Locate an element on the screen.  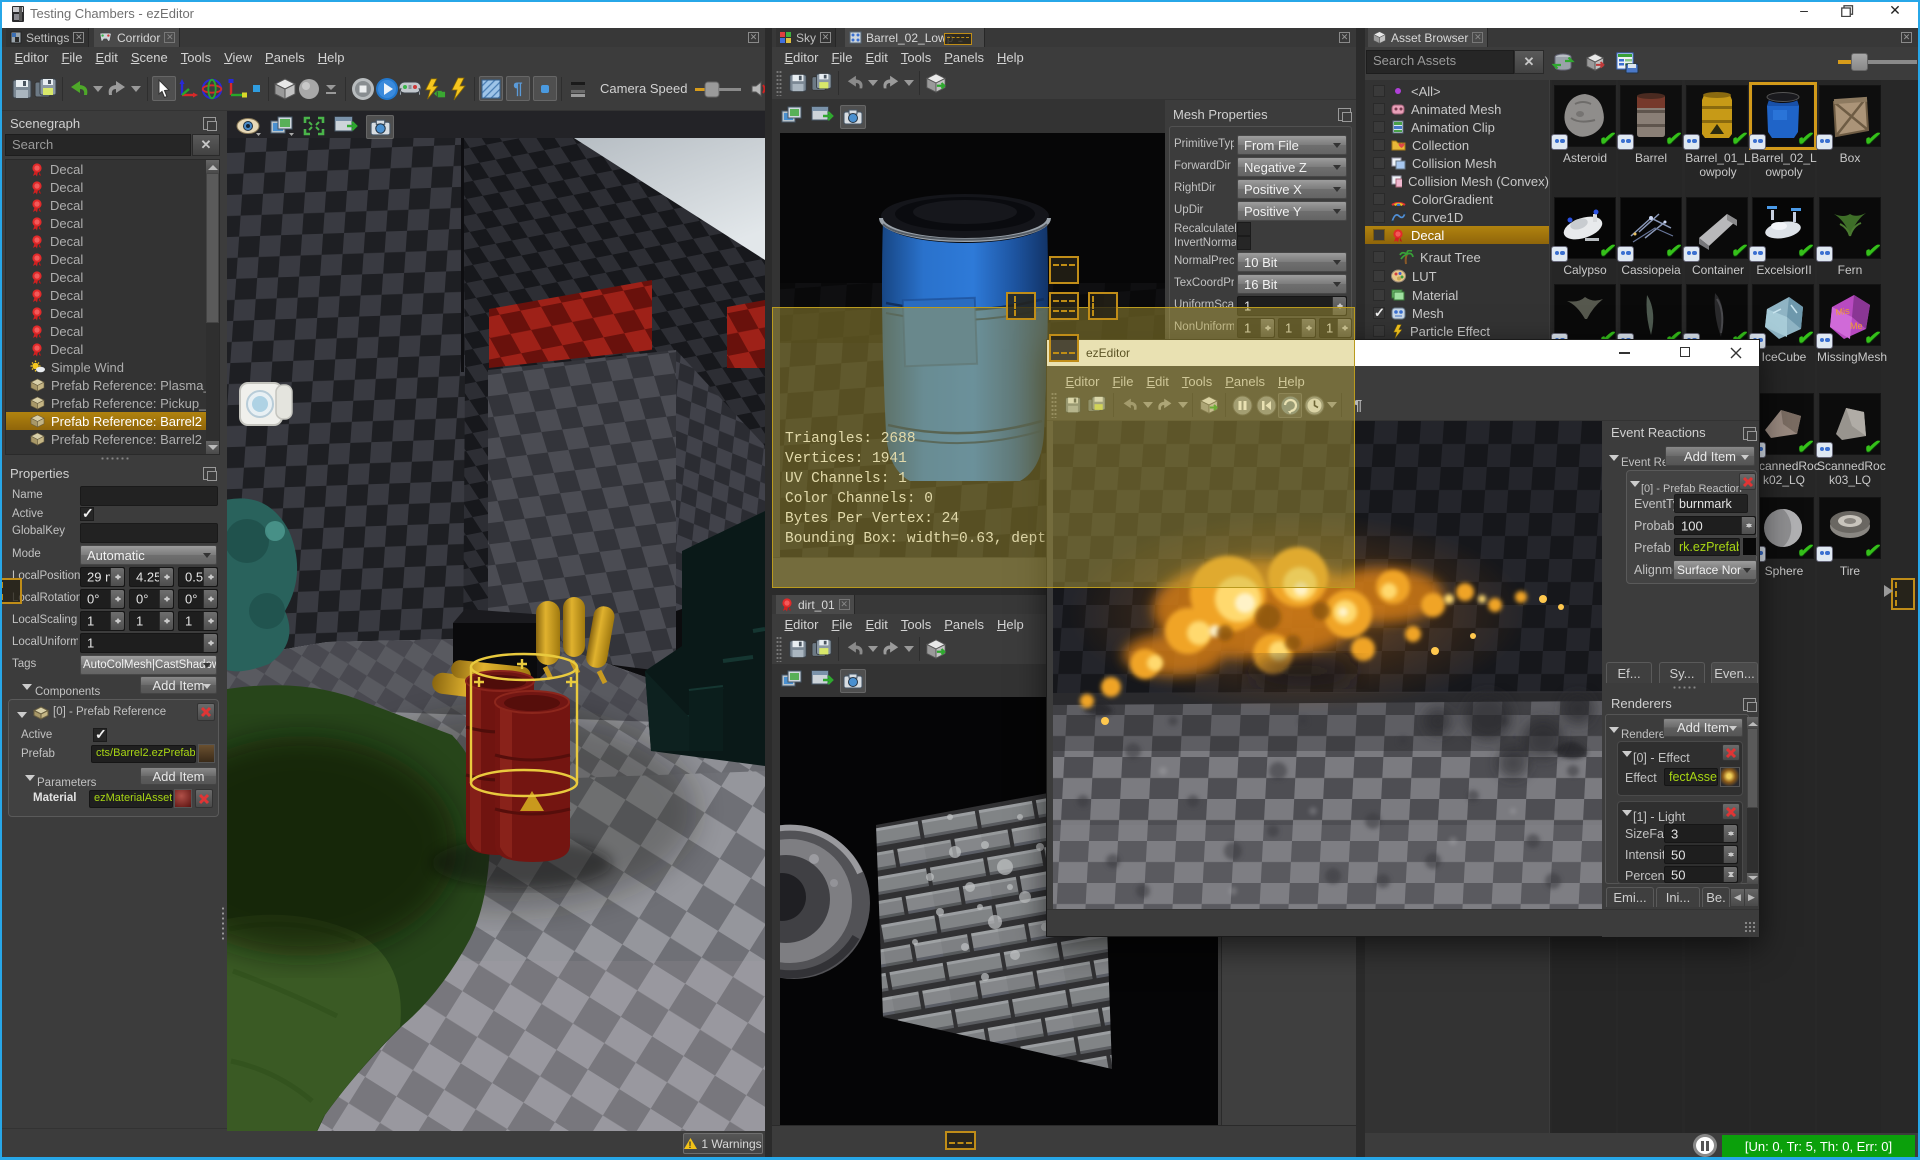
svg-text: Mis is located at coordinates (1843, 312).